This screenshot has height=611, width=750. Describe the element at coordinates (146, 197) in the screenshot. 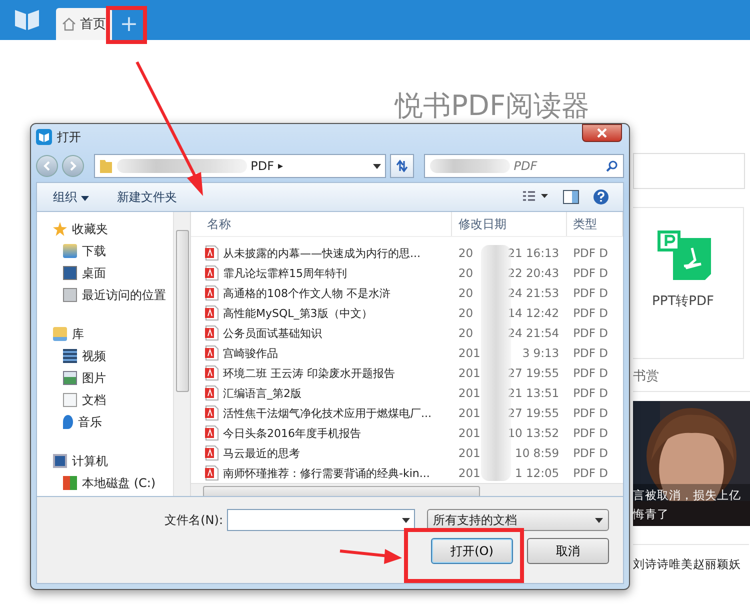

I see `new-folder-button: 新建文件夹` at that location.